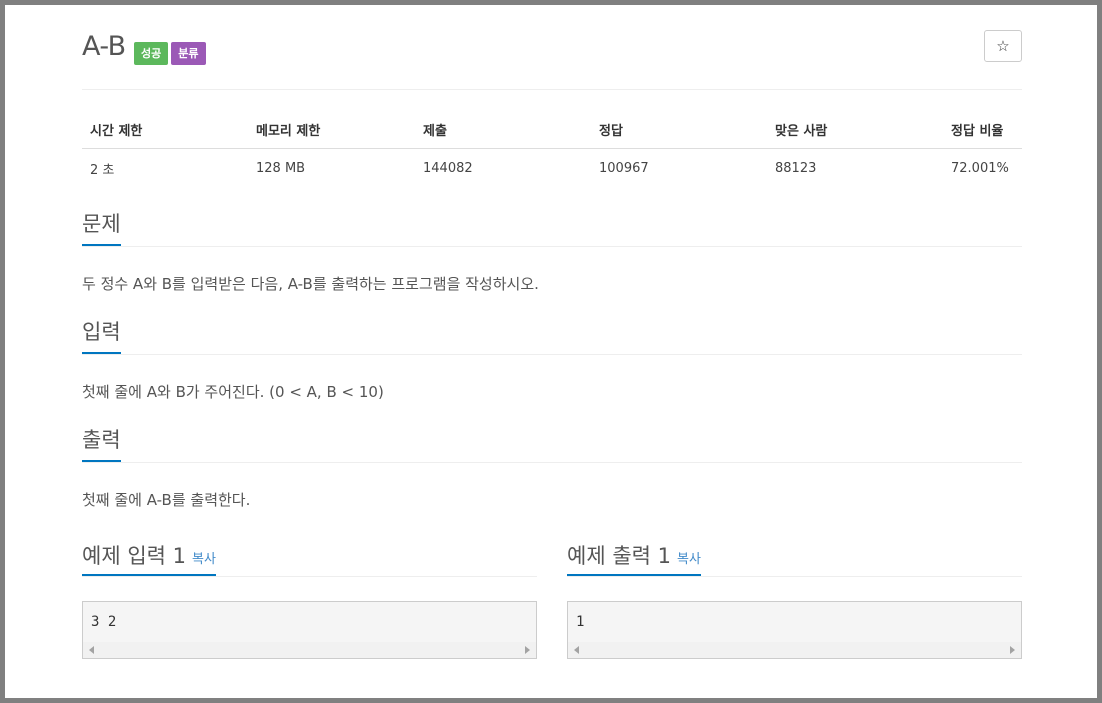  What do you see at coordinates (552, 335) in the screenshot?
I see `input-header: 입력` at bounding box center [552, 335].